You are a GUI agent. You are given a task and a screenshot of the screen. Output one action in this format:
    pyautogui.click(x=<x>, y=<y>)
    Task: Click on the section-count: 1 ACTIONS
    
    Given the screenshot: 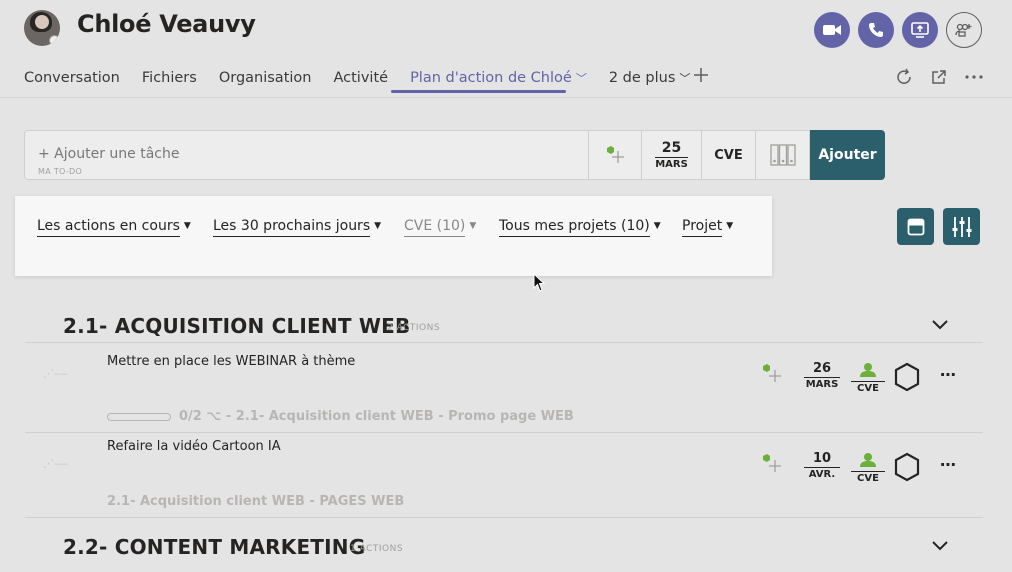 What is the action you would take?
    pyautogui.click(x=377, y=549)
    